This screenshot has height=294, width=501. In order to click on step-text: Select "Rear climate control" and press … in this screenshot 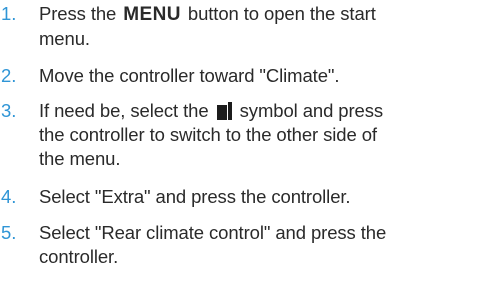, I will do `click(269, 245)`.